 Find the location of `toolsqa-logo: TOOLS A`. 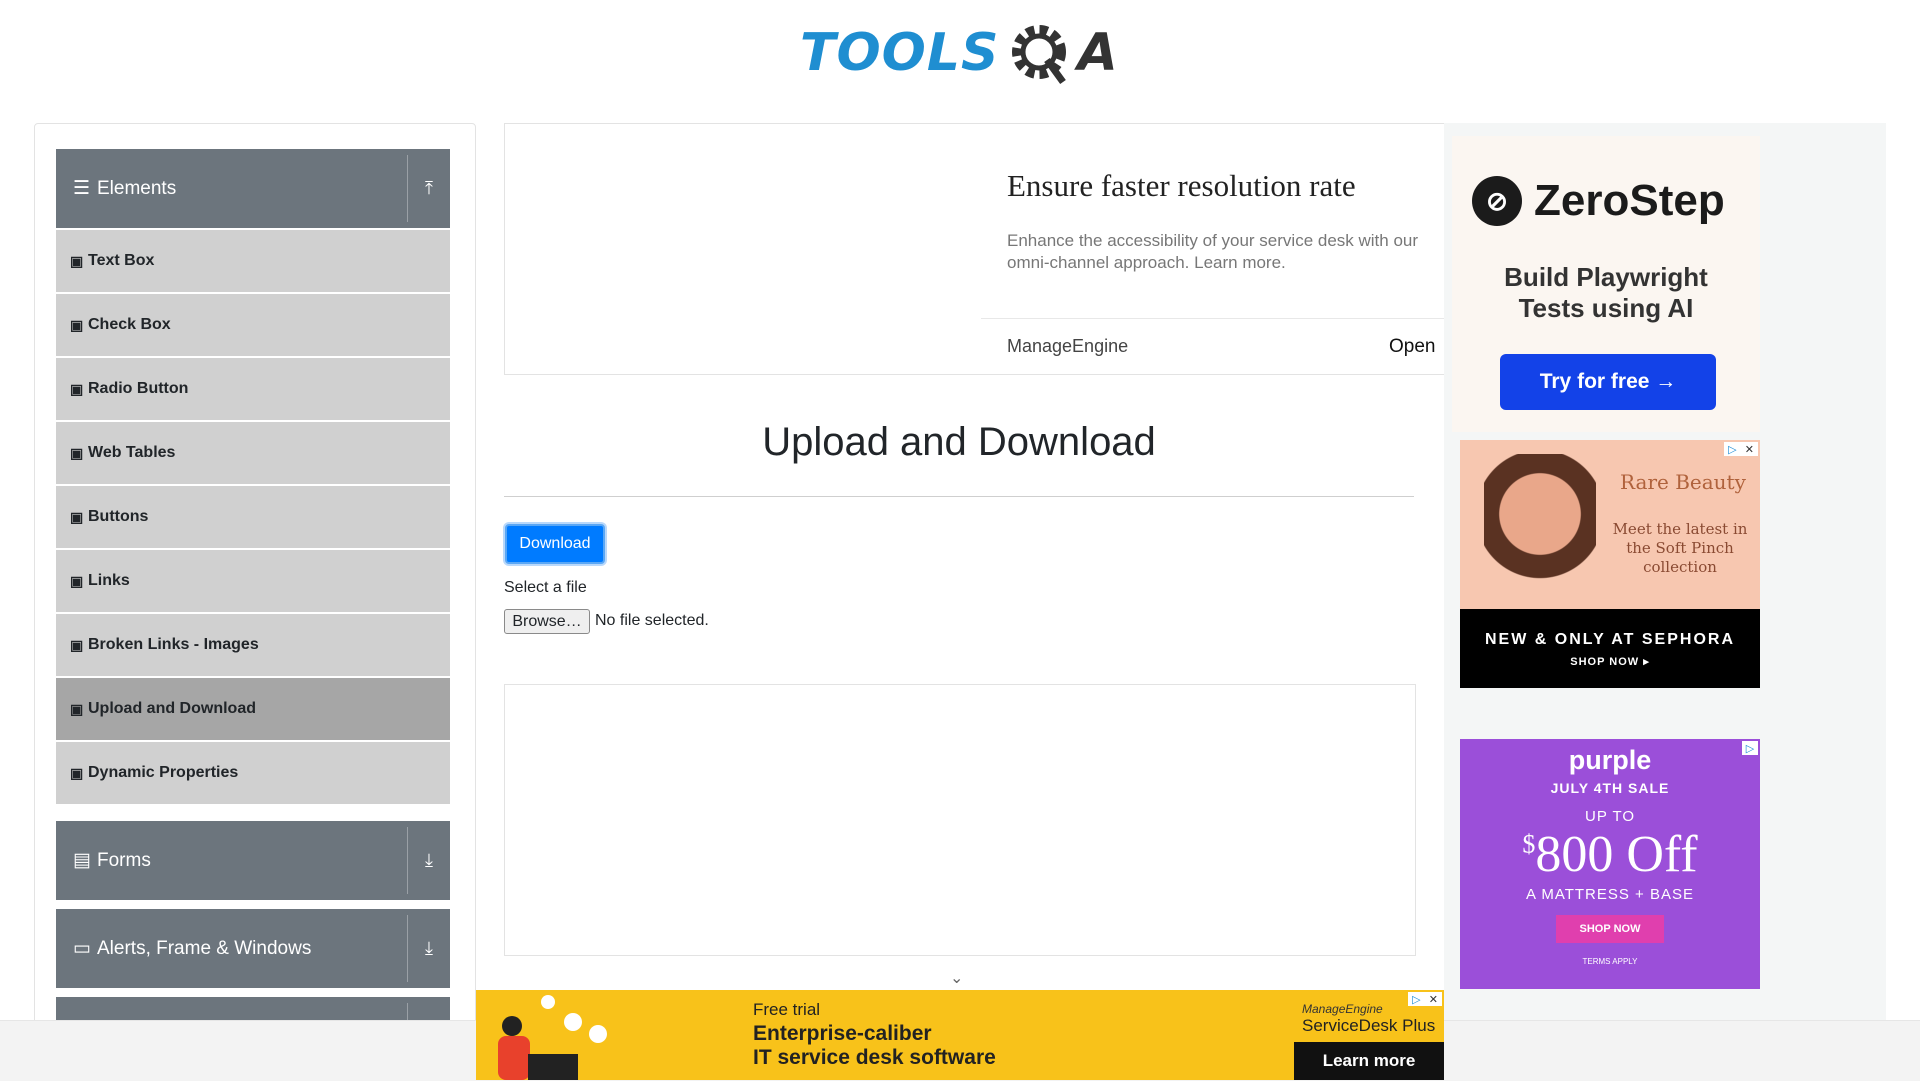

toolsqa-logo: TOOLS A is located at coordinates (965, 53).